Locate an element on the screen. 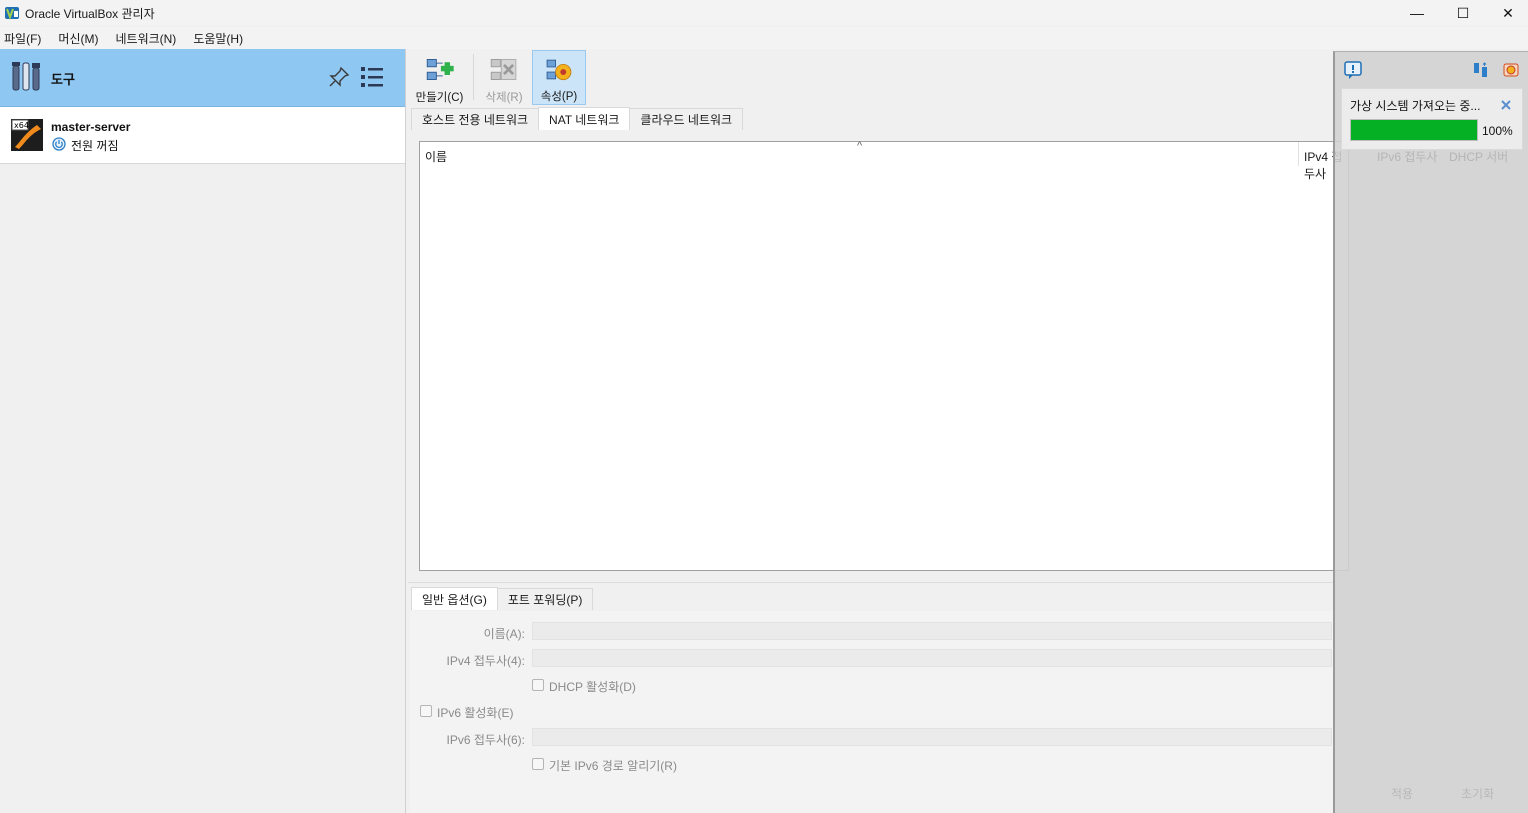 This screenshot has width=1528, height=813. progress-fill is located at coordinates (1414, 130).